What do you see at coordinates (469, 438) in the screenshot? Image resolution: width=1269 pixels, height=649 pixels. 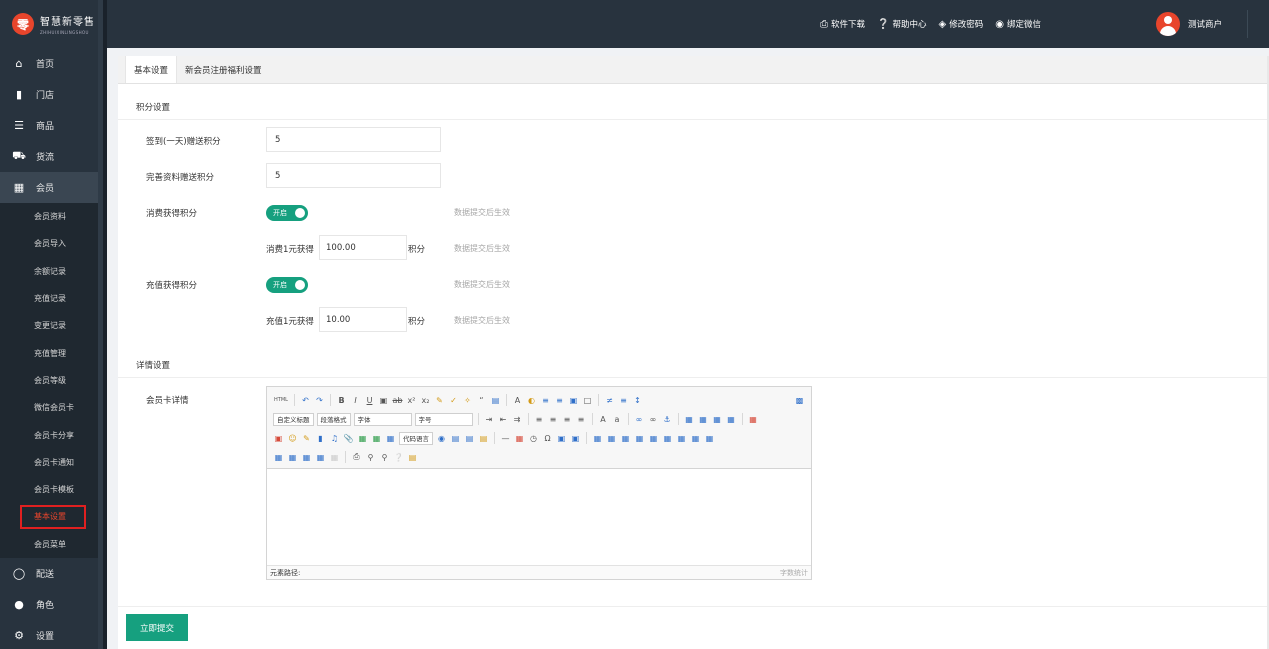 I see `template-icon: ▤` at bounding box center [469, 438].